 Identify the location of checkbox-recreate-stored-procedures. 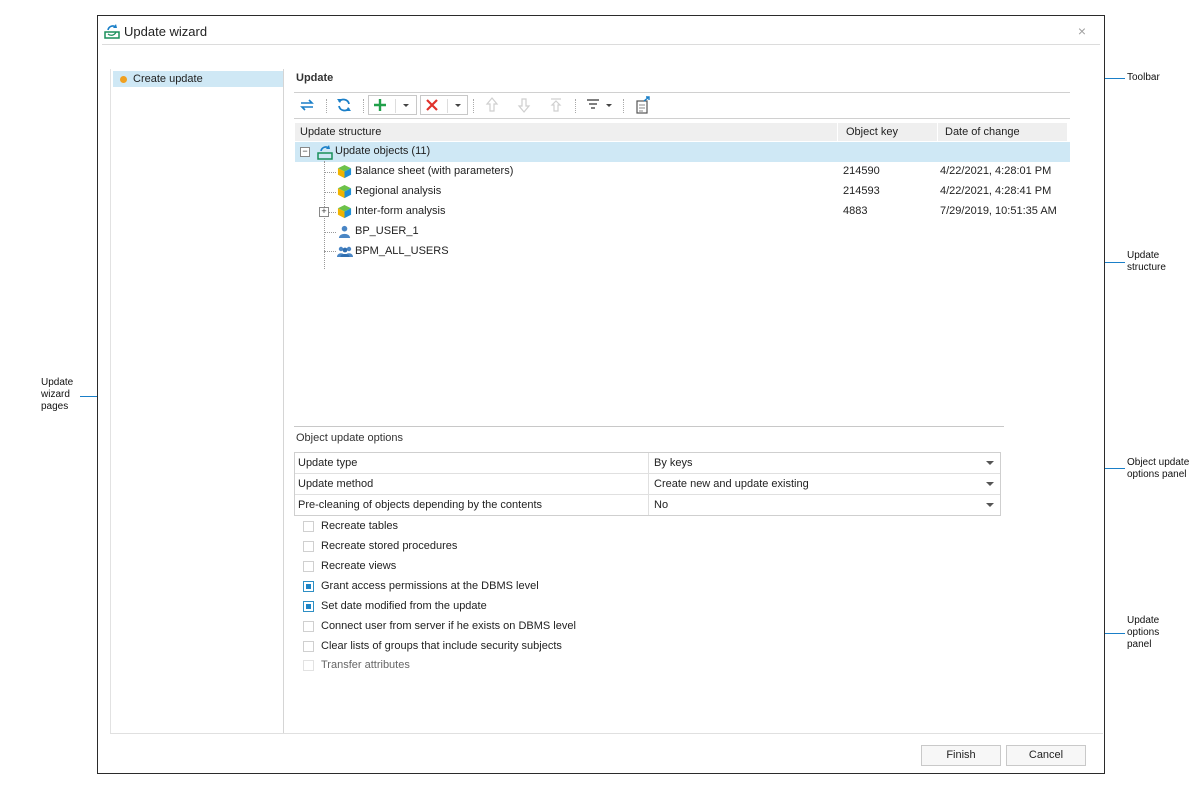
(308, 546).